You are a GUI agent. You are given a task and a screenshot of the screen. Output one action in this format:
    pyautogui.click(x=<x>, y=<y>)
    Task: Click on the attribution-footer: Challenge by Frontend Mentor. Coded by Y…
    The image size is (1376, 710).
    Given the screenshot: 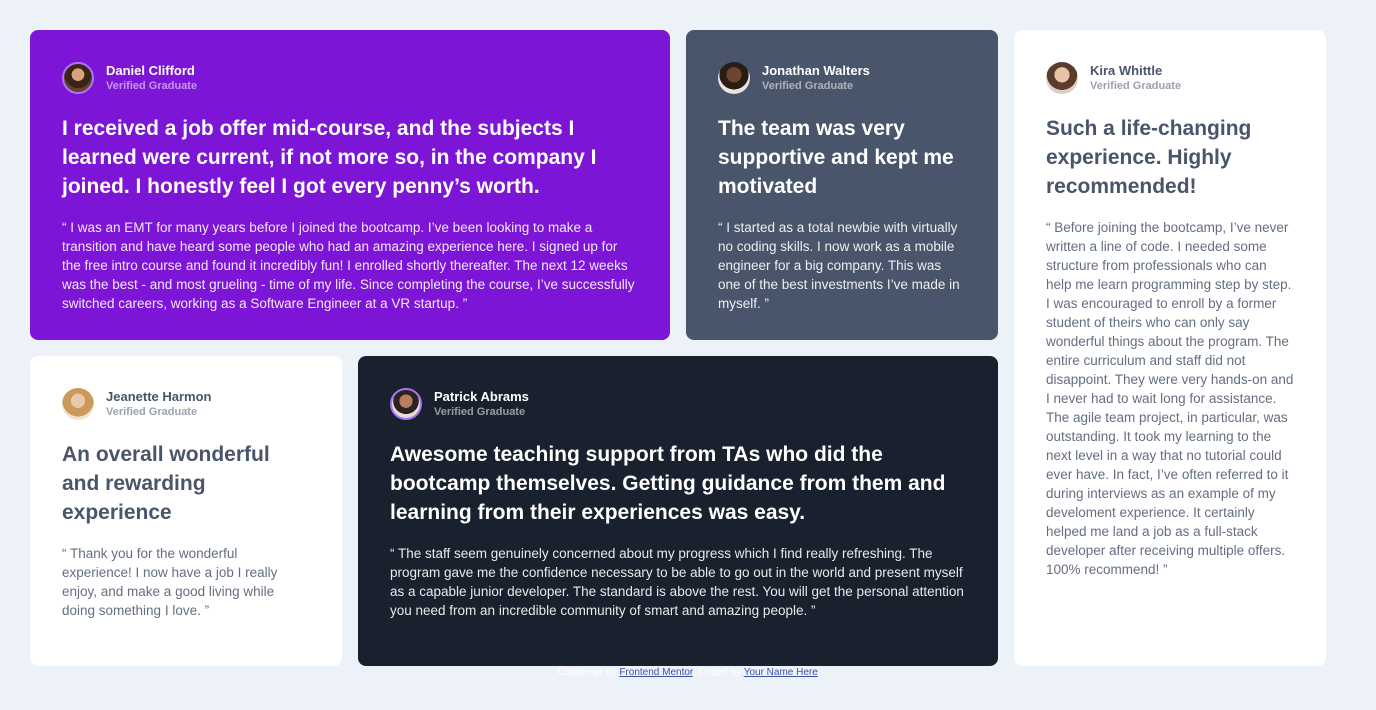 What is the action you would take?
    pyautogui.click(x=688, y=672)
    